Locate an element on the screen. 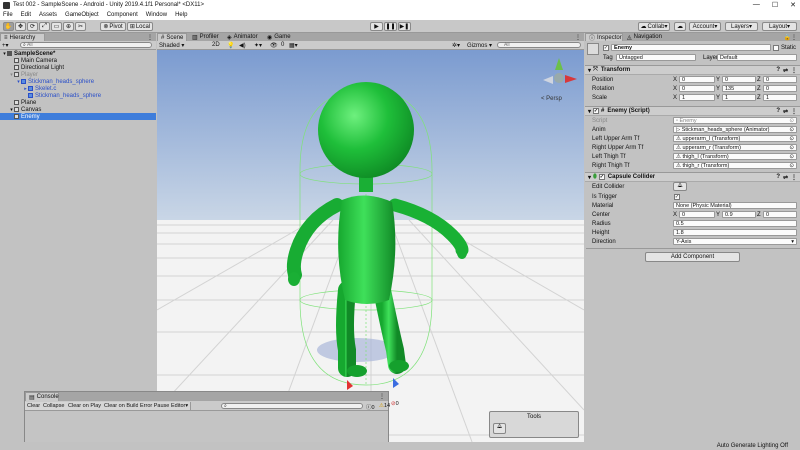  menu-gameobject: GameObject is located at coordinates (82, 15).